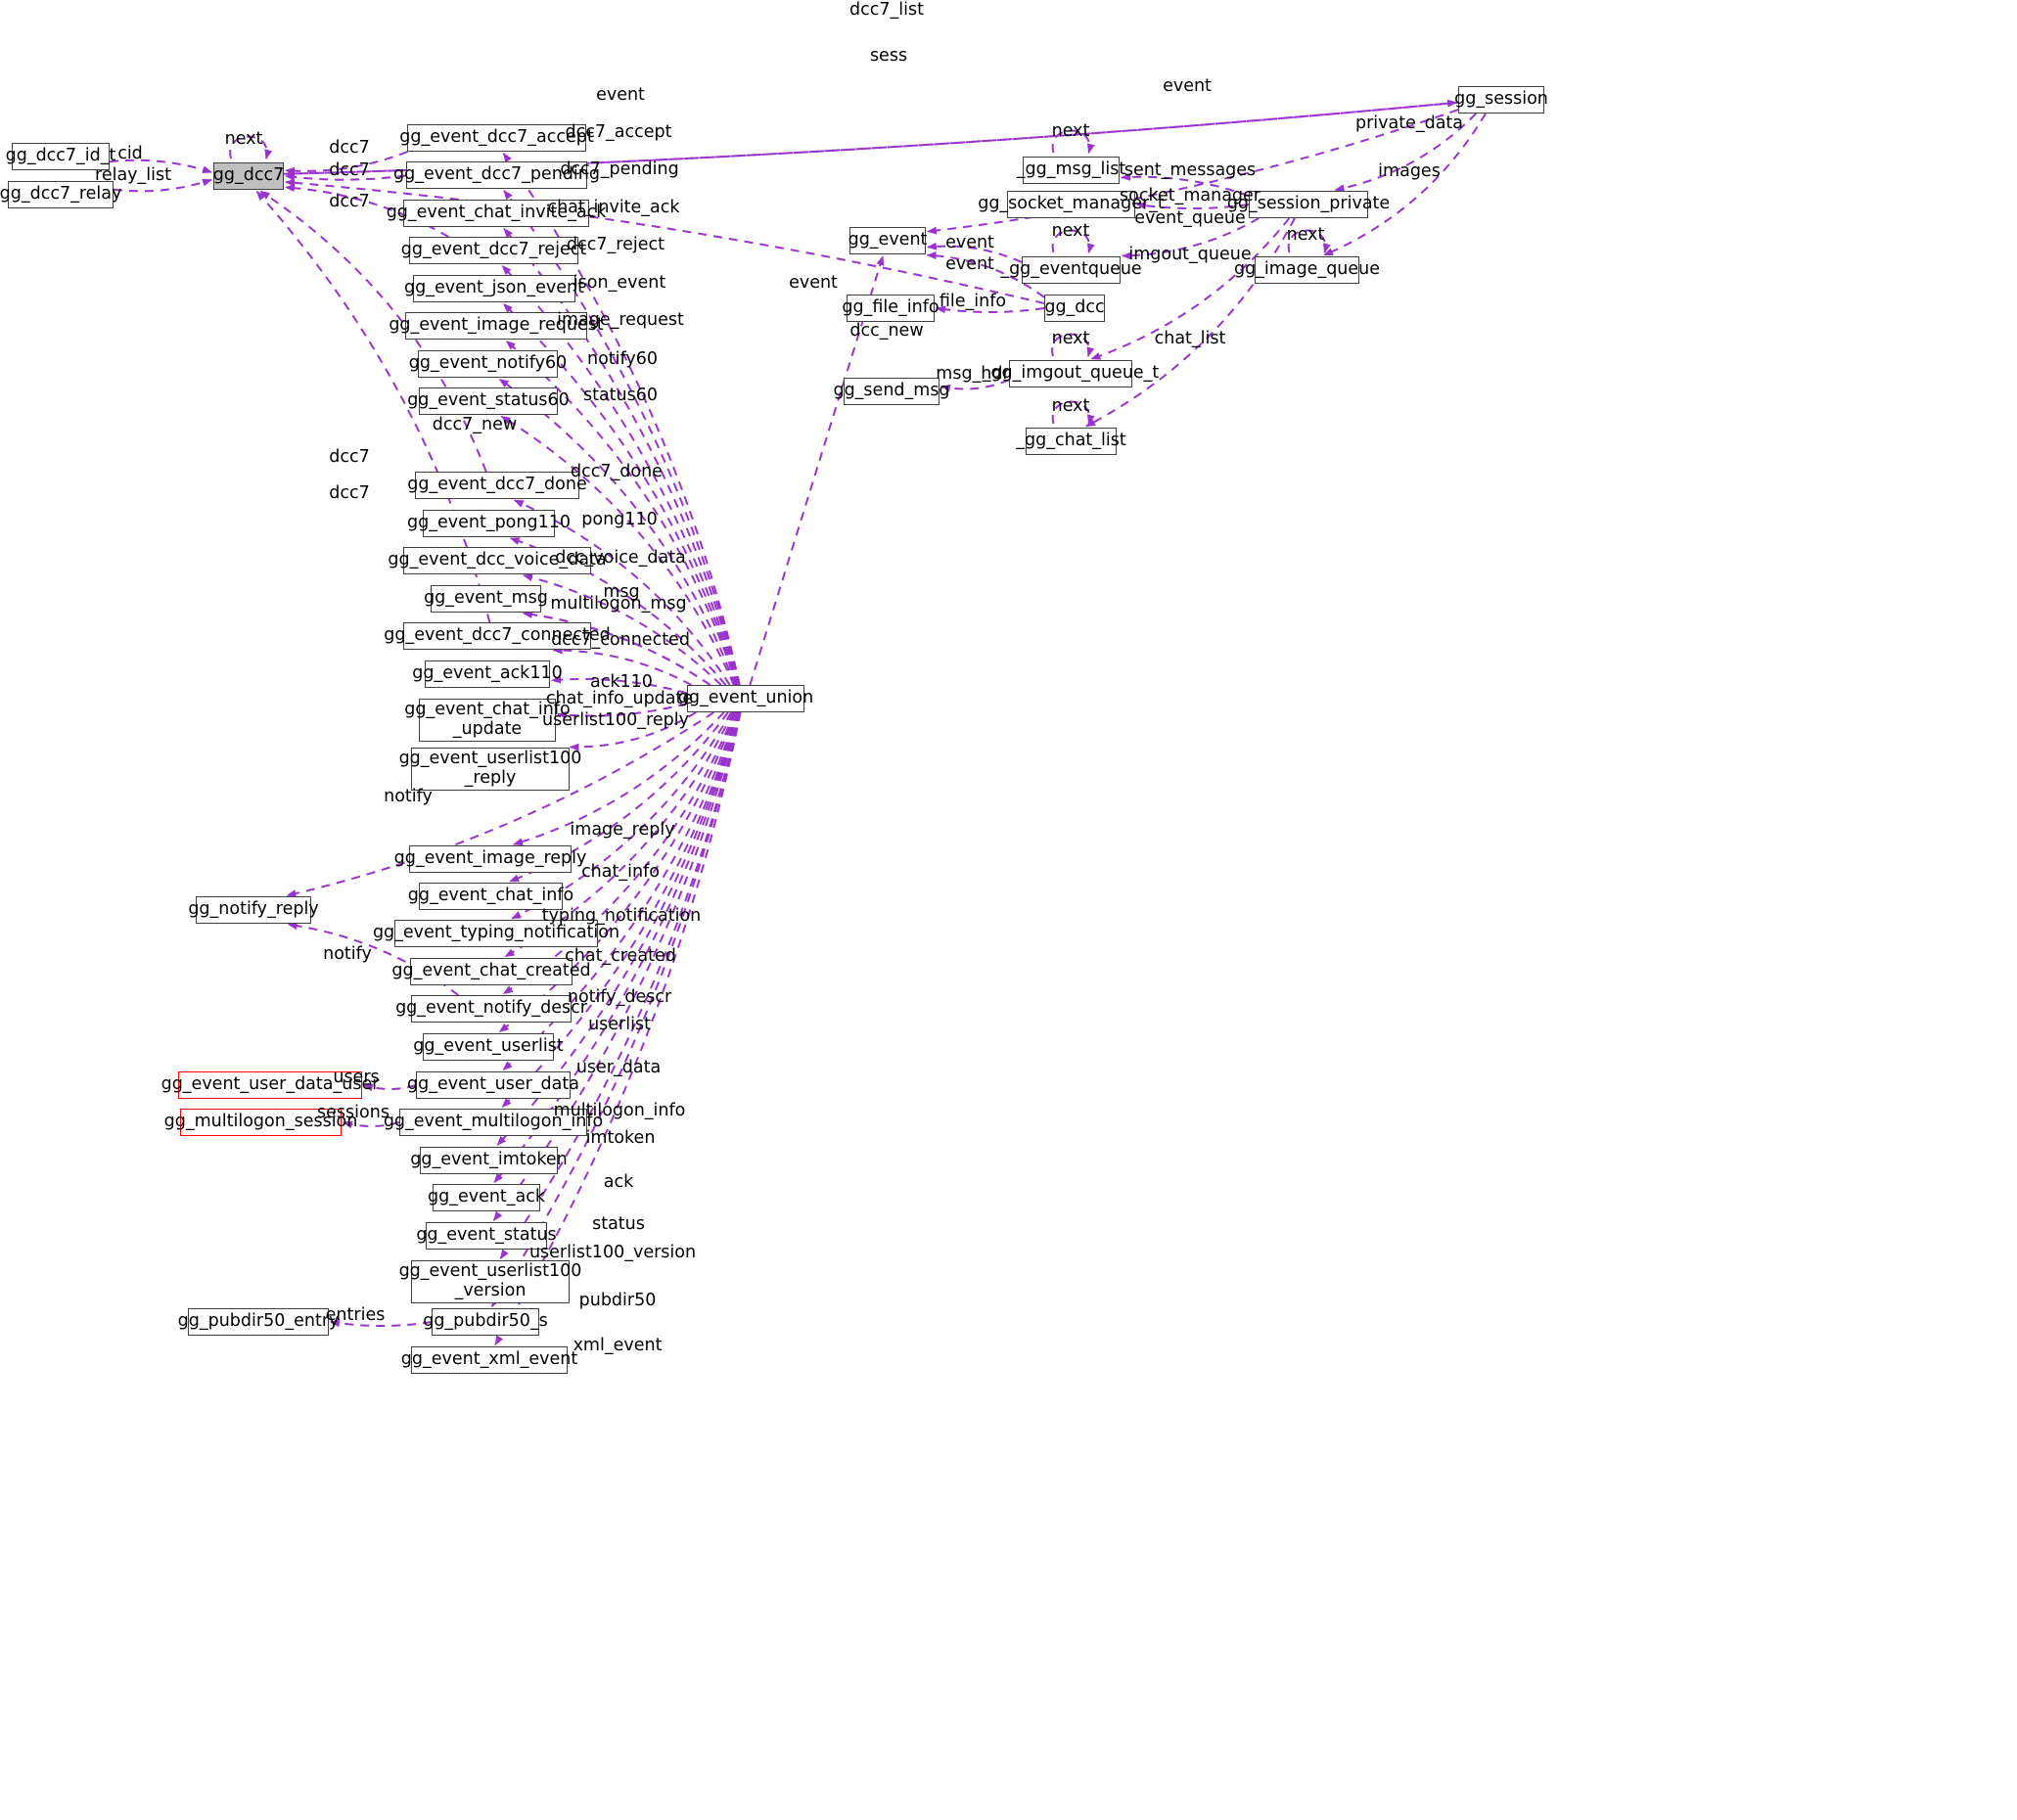 The height and width of the screenshot is (1820, 2017). What do you see at coordinates (1071, 270) in the screenshot?
I see `node-_gg_eventqueue: _gg_eventqueue` at bounding box center [1071, 270].